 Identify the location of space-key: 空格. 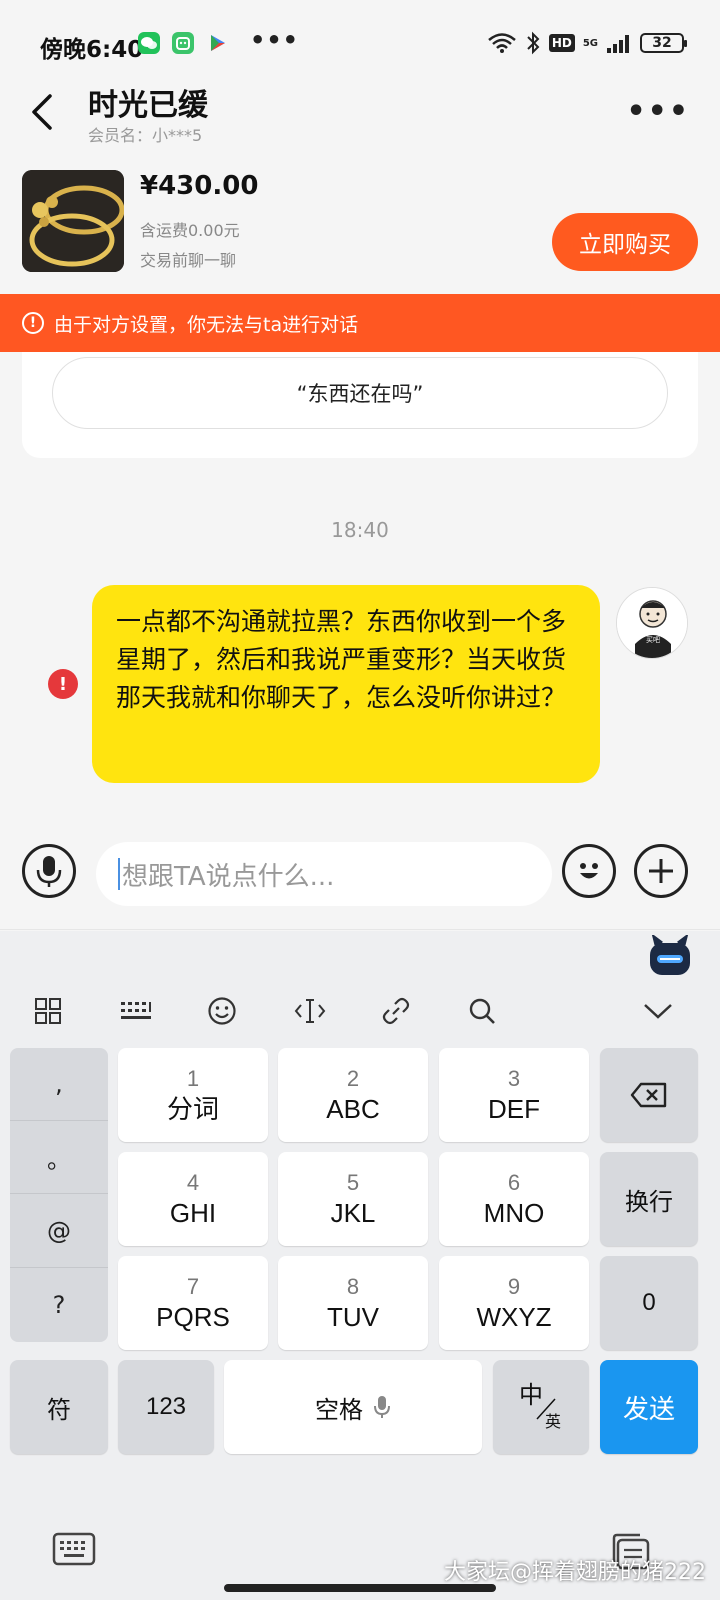
(353, 1407).